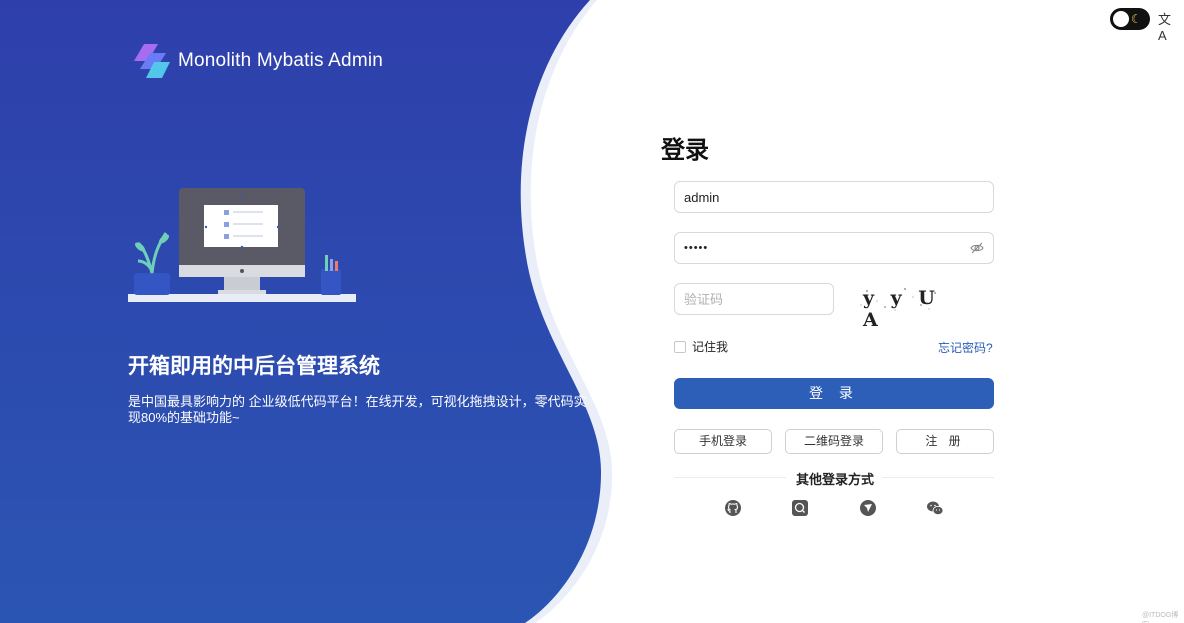 The height and width of the screenshot is (623, 1184). What do you see at coordinates (938, 477) in the screenshot?
I see `divider-right` at bounding box center [938, 477].